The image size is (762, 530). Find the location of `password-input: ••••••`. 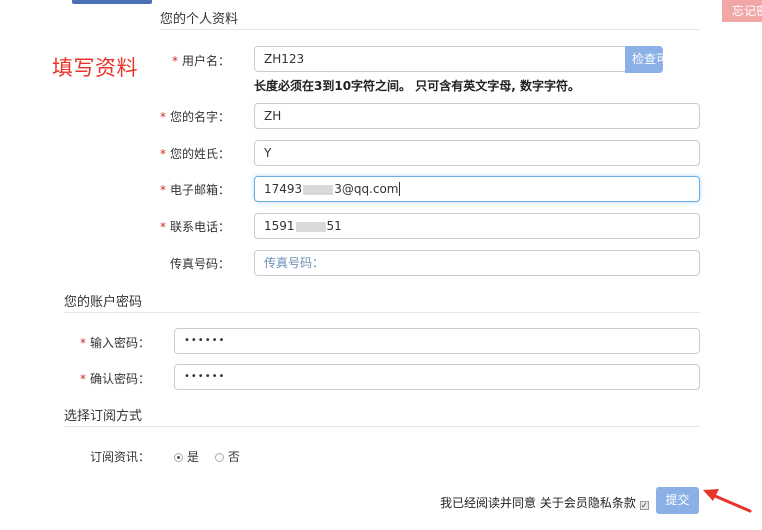

password-input: •••••• is located at coordinates (437, 341).